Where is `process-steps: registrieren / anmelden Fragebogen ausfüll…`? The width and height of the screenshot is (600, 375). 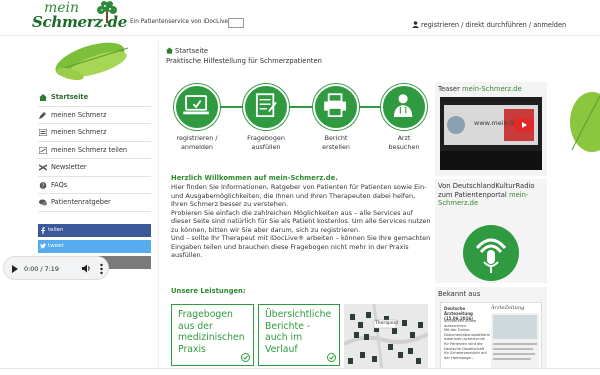 process-steps: registrieren / anmelden Fragebogen ausfüll… is located at coordinates (297, 119).